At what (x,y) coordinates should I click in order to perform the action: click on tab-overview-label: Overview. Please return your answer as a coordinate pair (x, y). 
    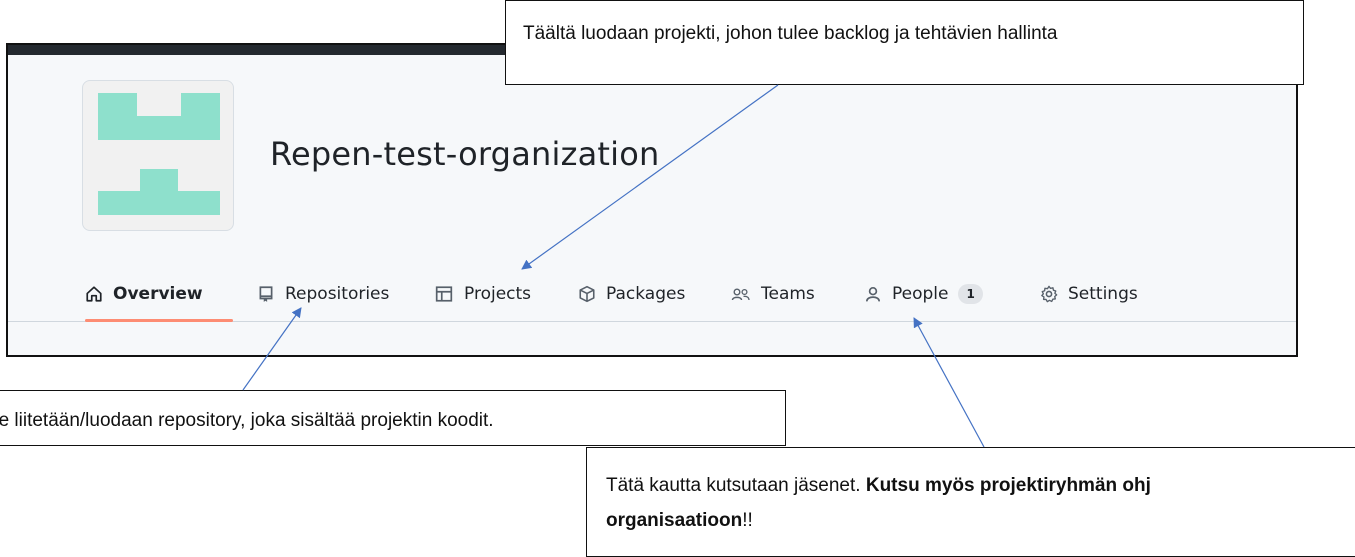
    Looking at the image, I should click on (158, 294).